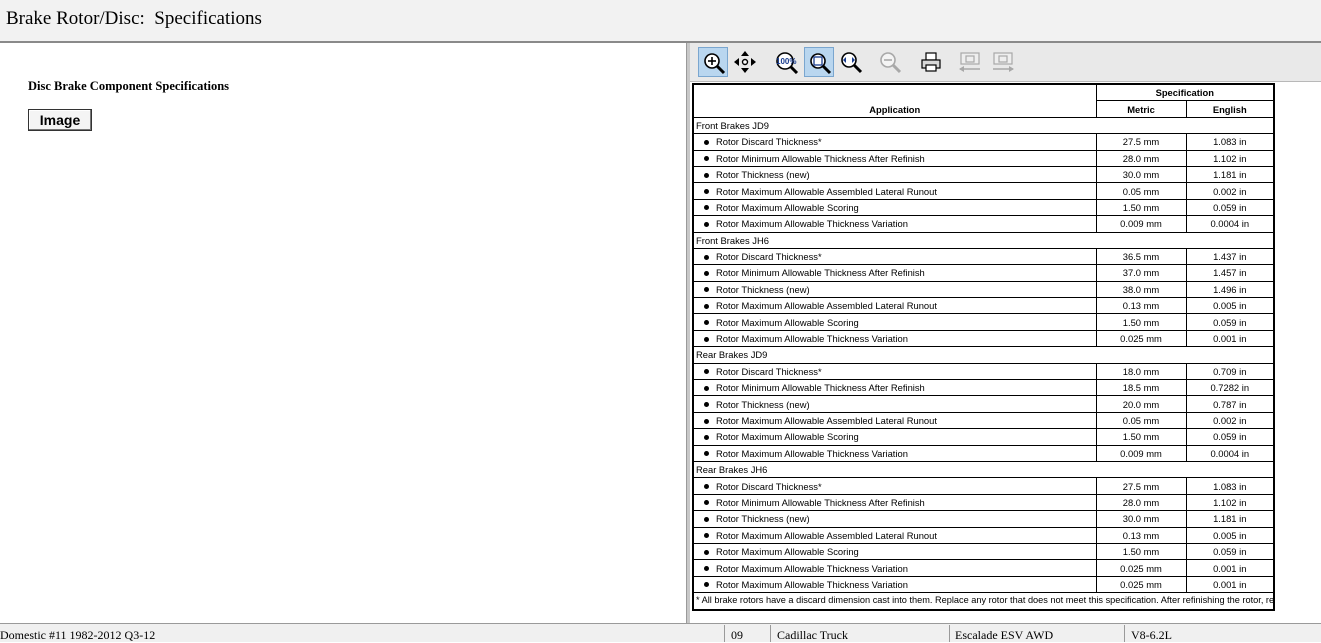  What do you see at coordinates (1230, 289) in the screenshot?
I see `english-value: 1.496 in` at bounding box center [1230, 289].